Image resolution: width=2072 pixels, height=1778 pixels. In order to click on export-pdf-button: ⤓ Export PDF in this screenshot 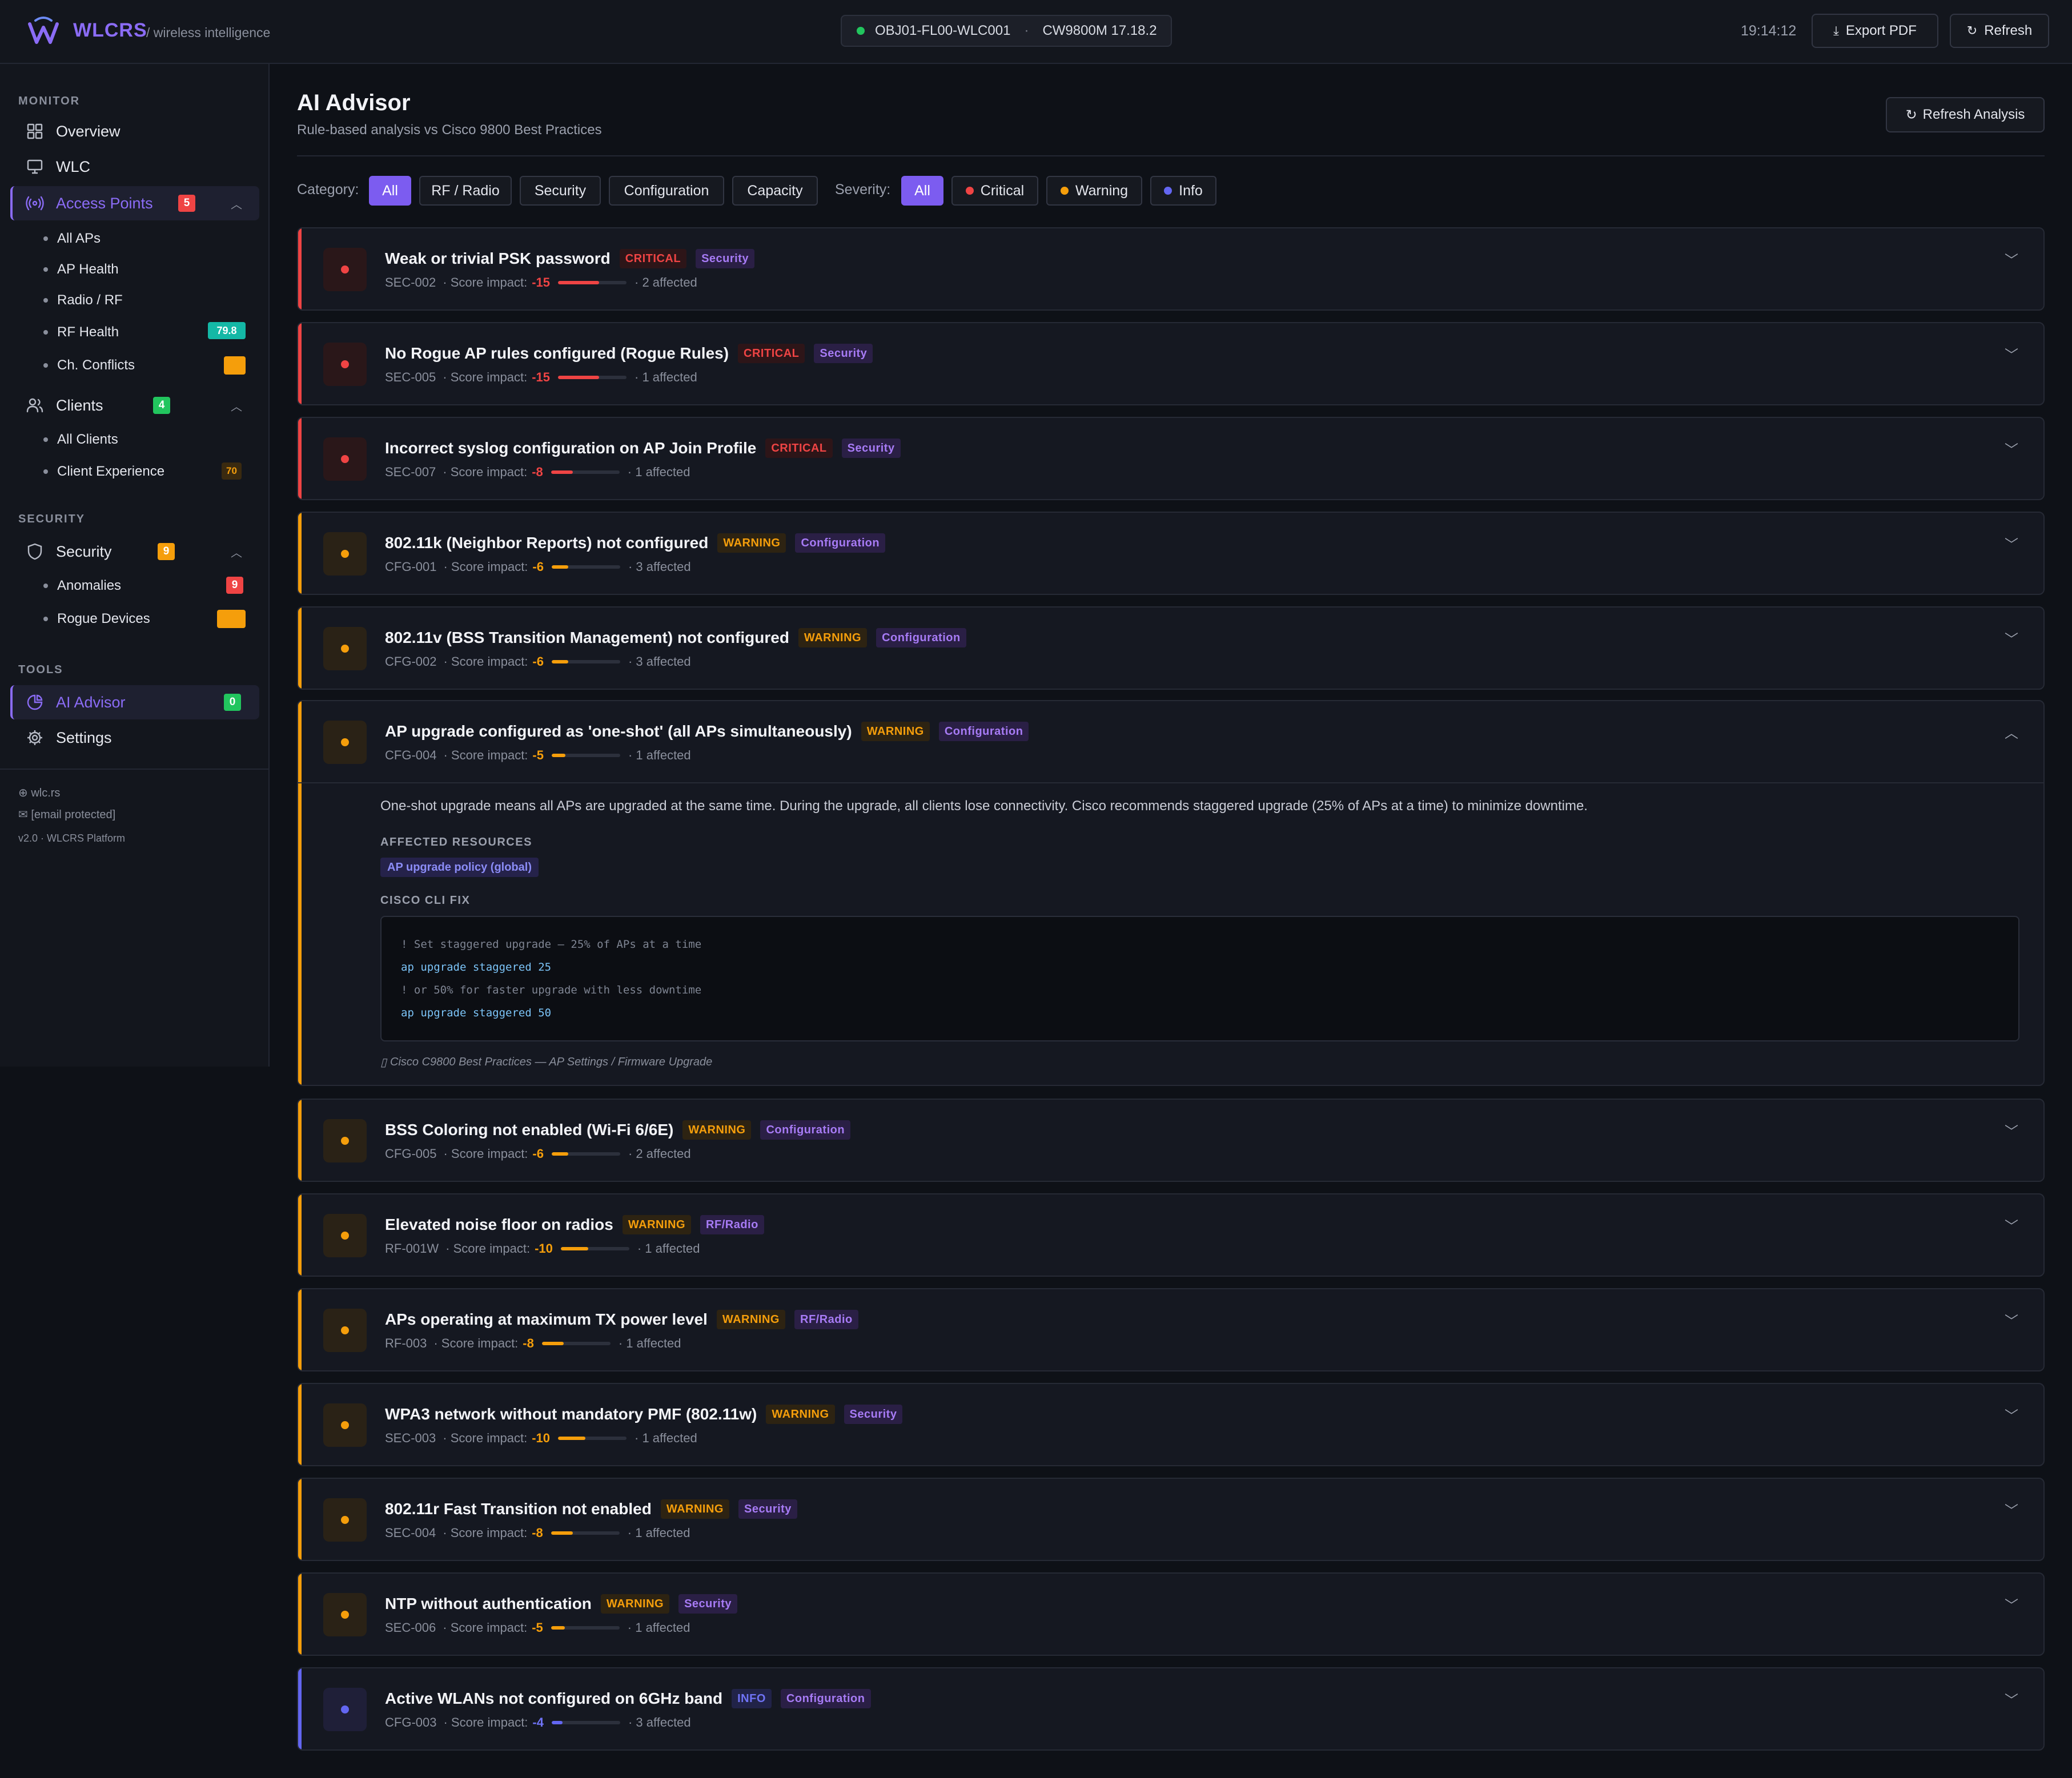, I will do `click(1875, 31)`.